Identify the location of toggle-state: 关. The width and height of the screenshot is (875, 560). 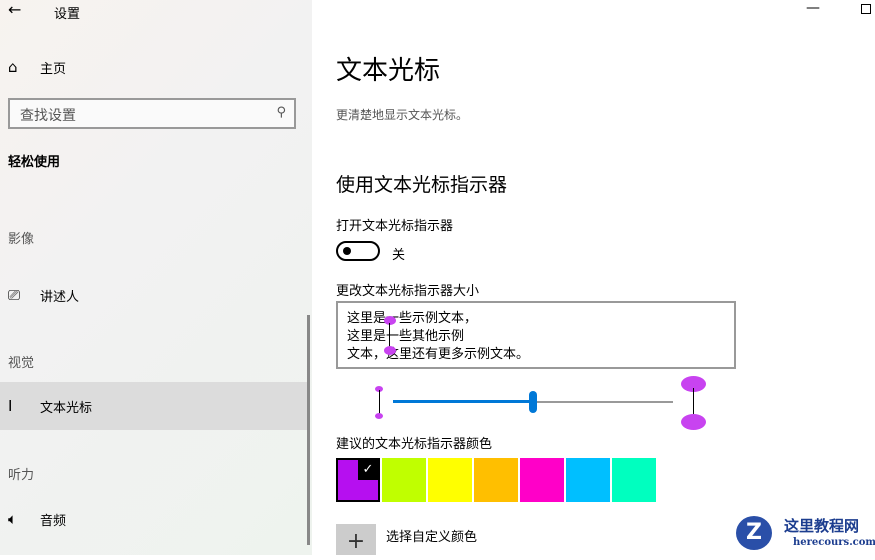
(399, 255).